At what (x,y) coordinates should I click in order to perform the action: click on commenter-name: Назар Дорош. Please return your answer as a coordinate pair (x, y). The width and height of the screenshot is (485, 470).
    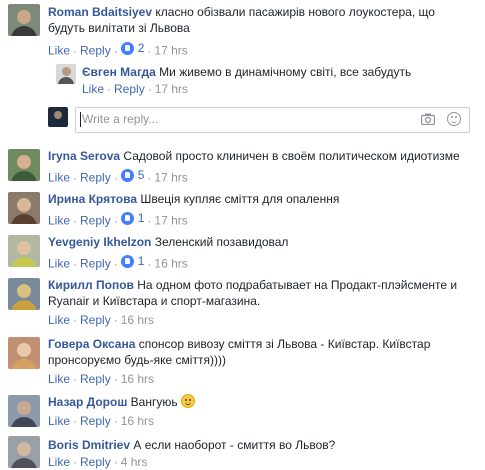
    Looking at the image, I should click on (87, 402).